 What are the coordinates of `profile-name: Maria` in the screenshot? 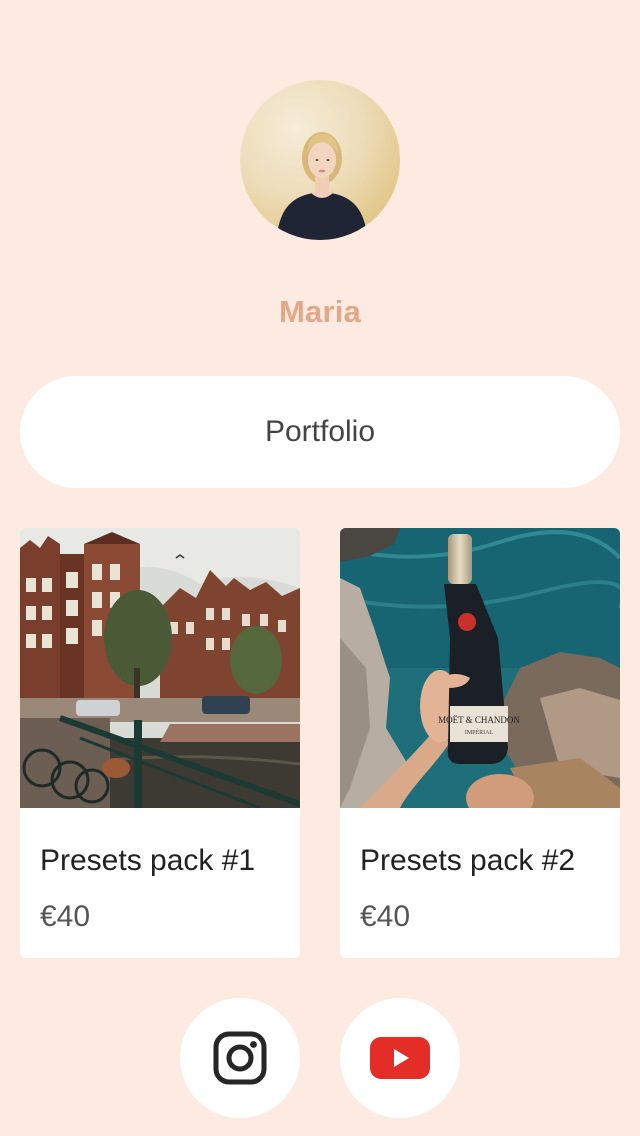 It's located at (320, 311).